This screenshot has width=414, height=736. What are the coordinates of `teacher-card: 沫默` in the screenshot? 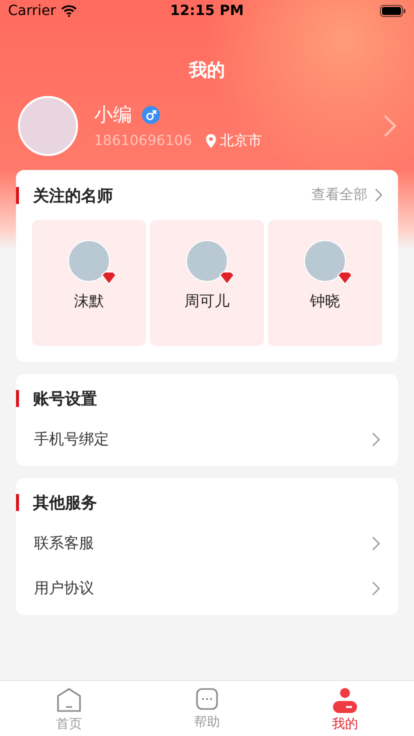 It's located at (89, 283).